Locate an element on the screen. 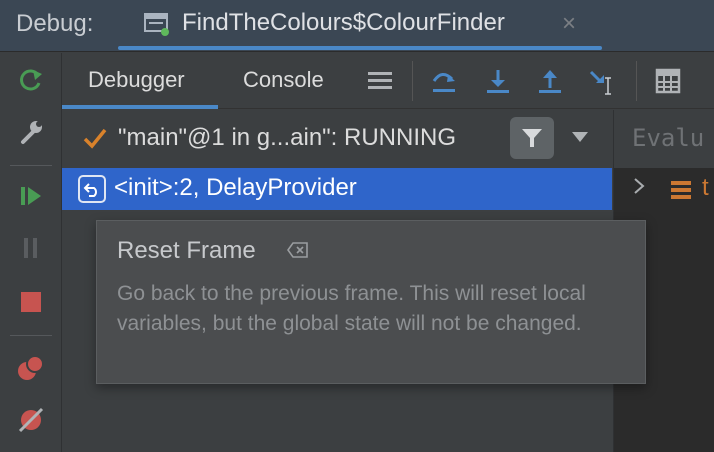 This screenshot has height=452, width=714. step-into-icon is located at coordinates (498, 81).